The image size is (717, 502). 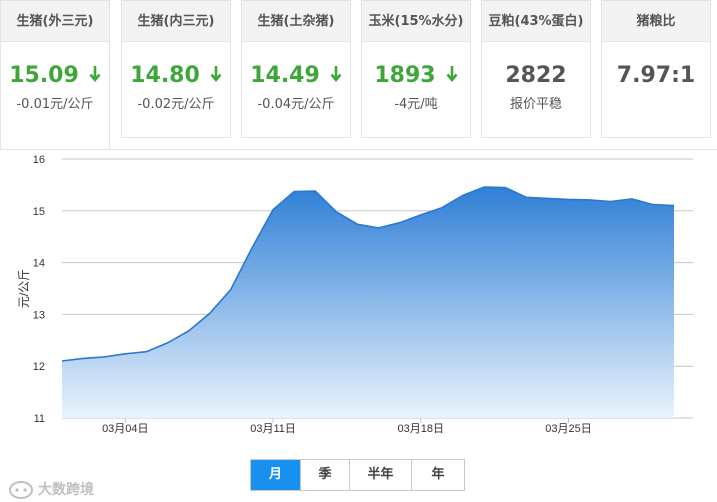 I want to click on card-price: 14.80, so click(x=165, y=75).